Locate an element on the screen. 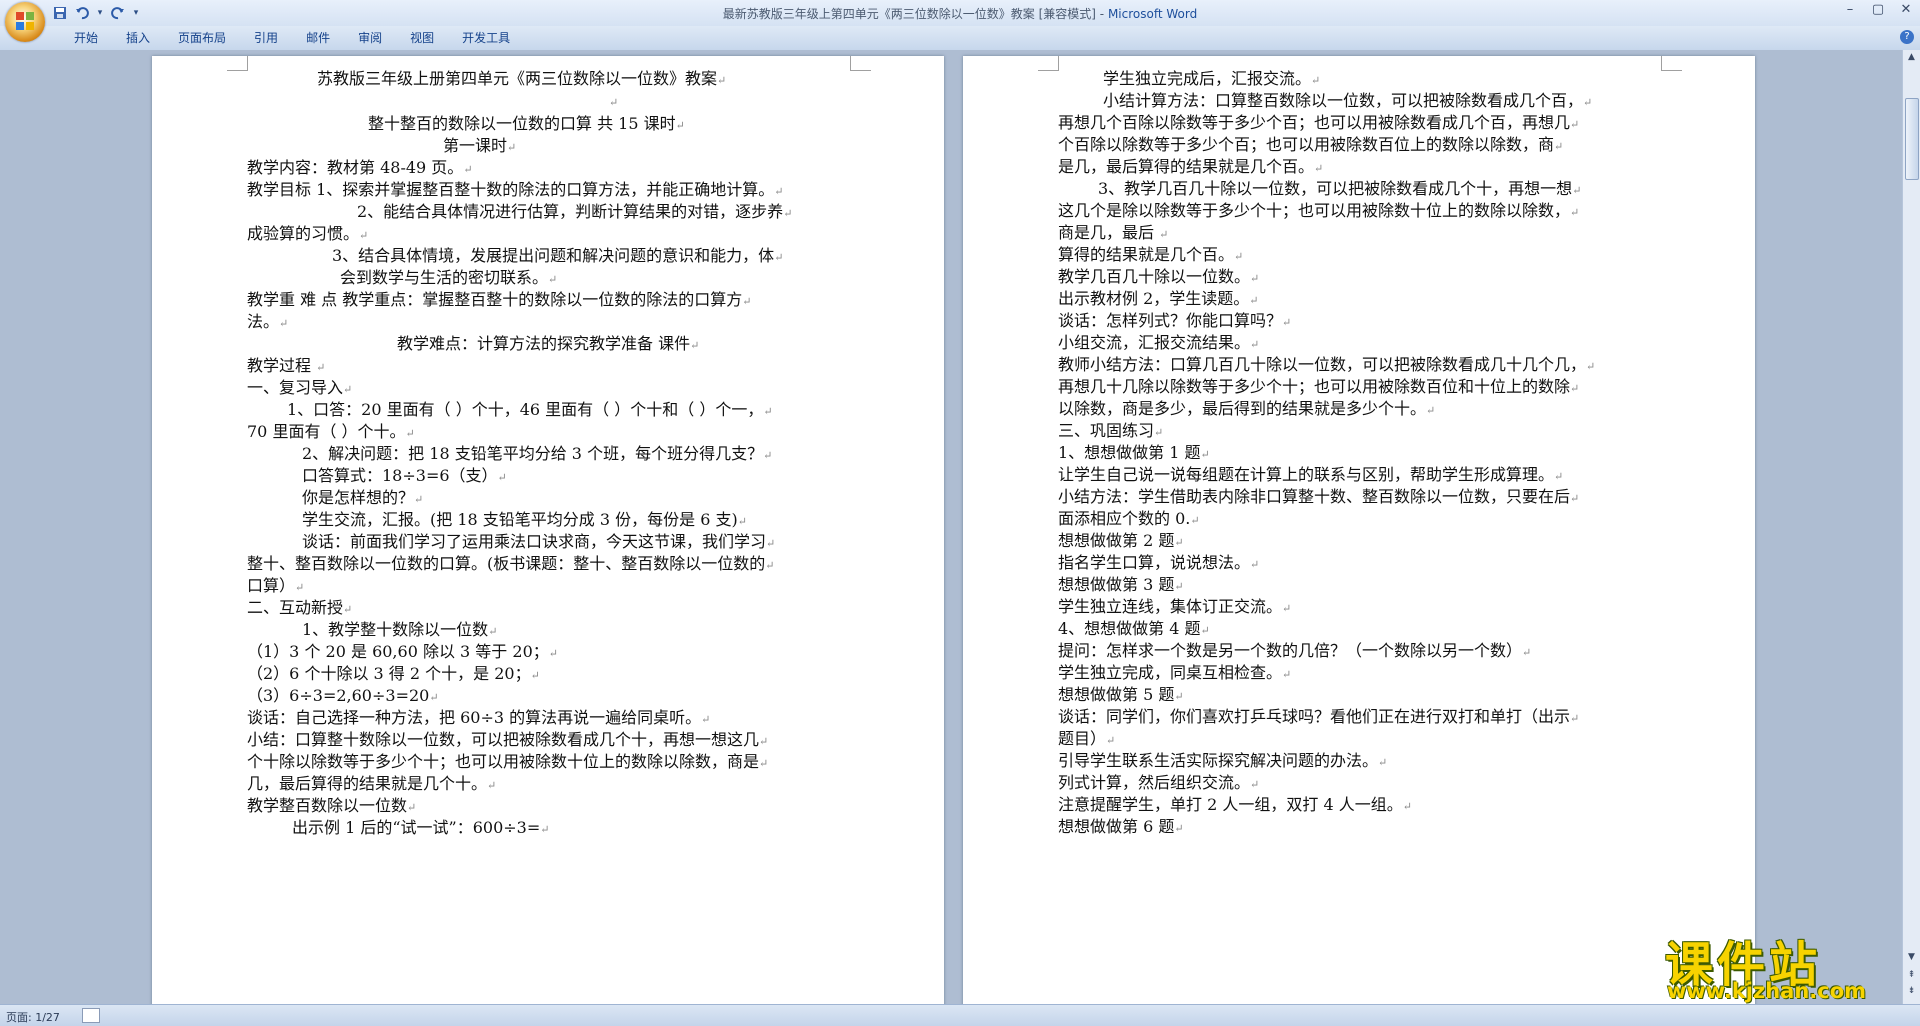 This screenshot has width=1920, height=1026. tab-review: 审阅 is located at coordinates (370, 38).